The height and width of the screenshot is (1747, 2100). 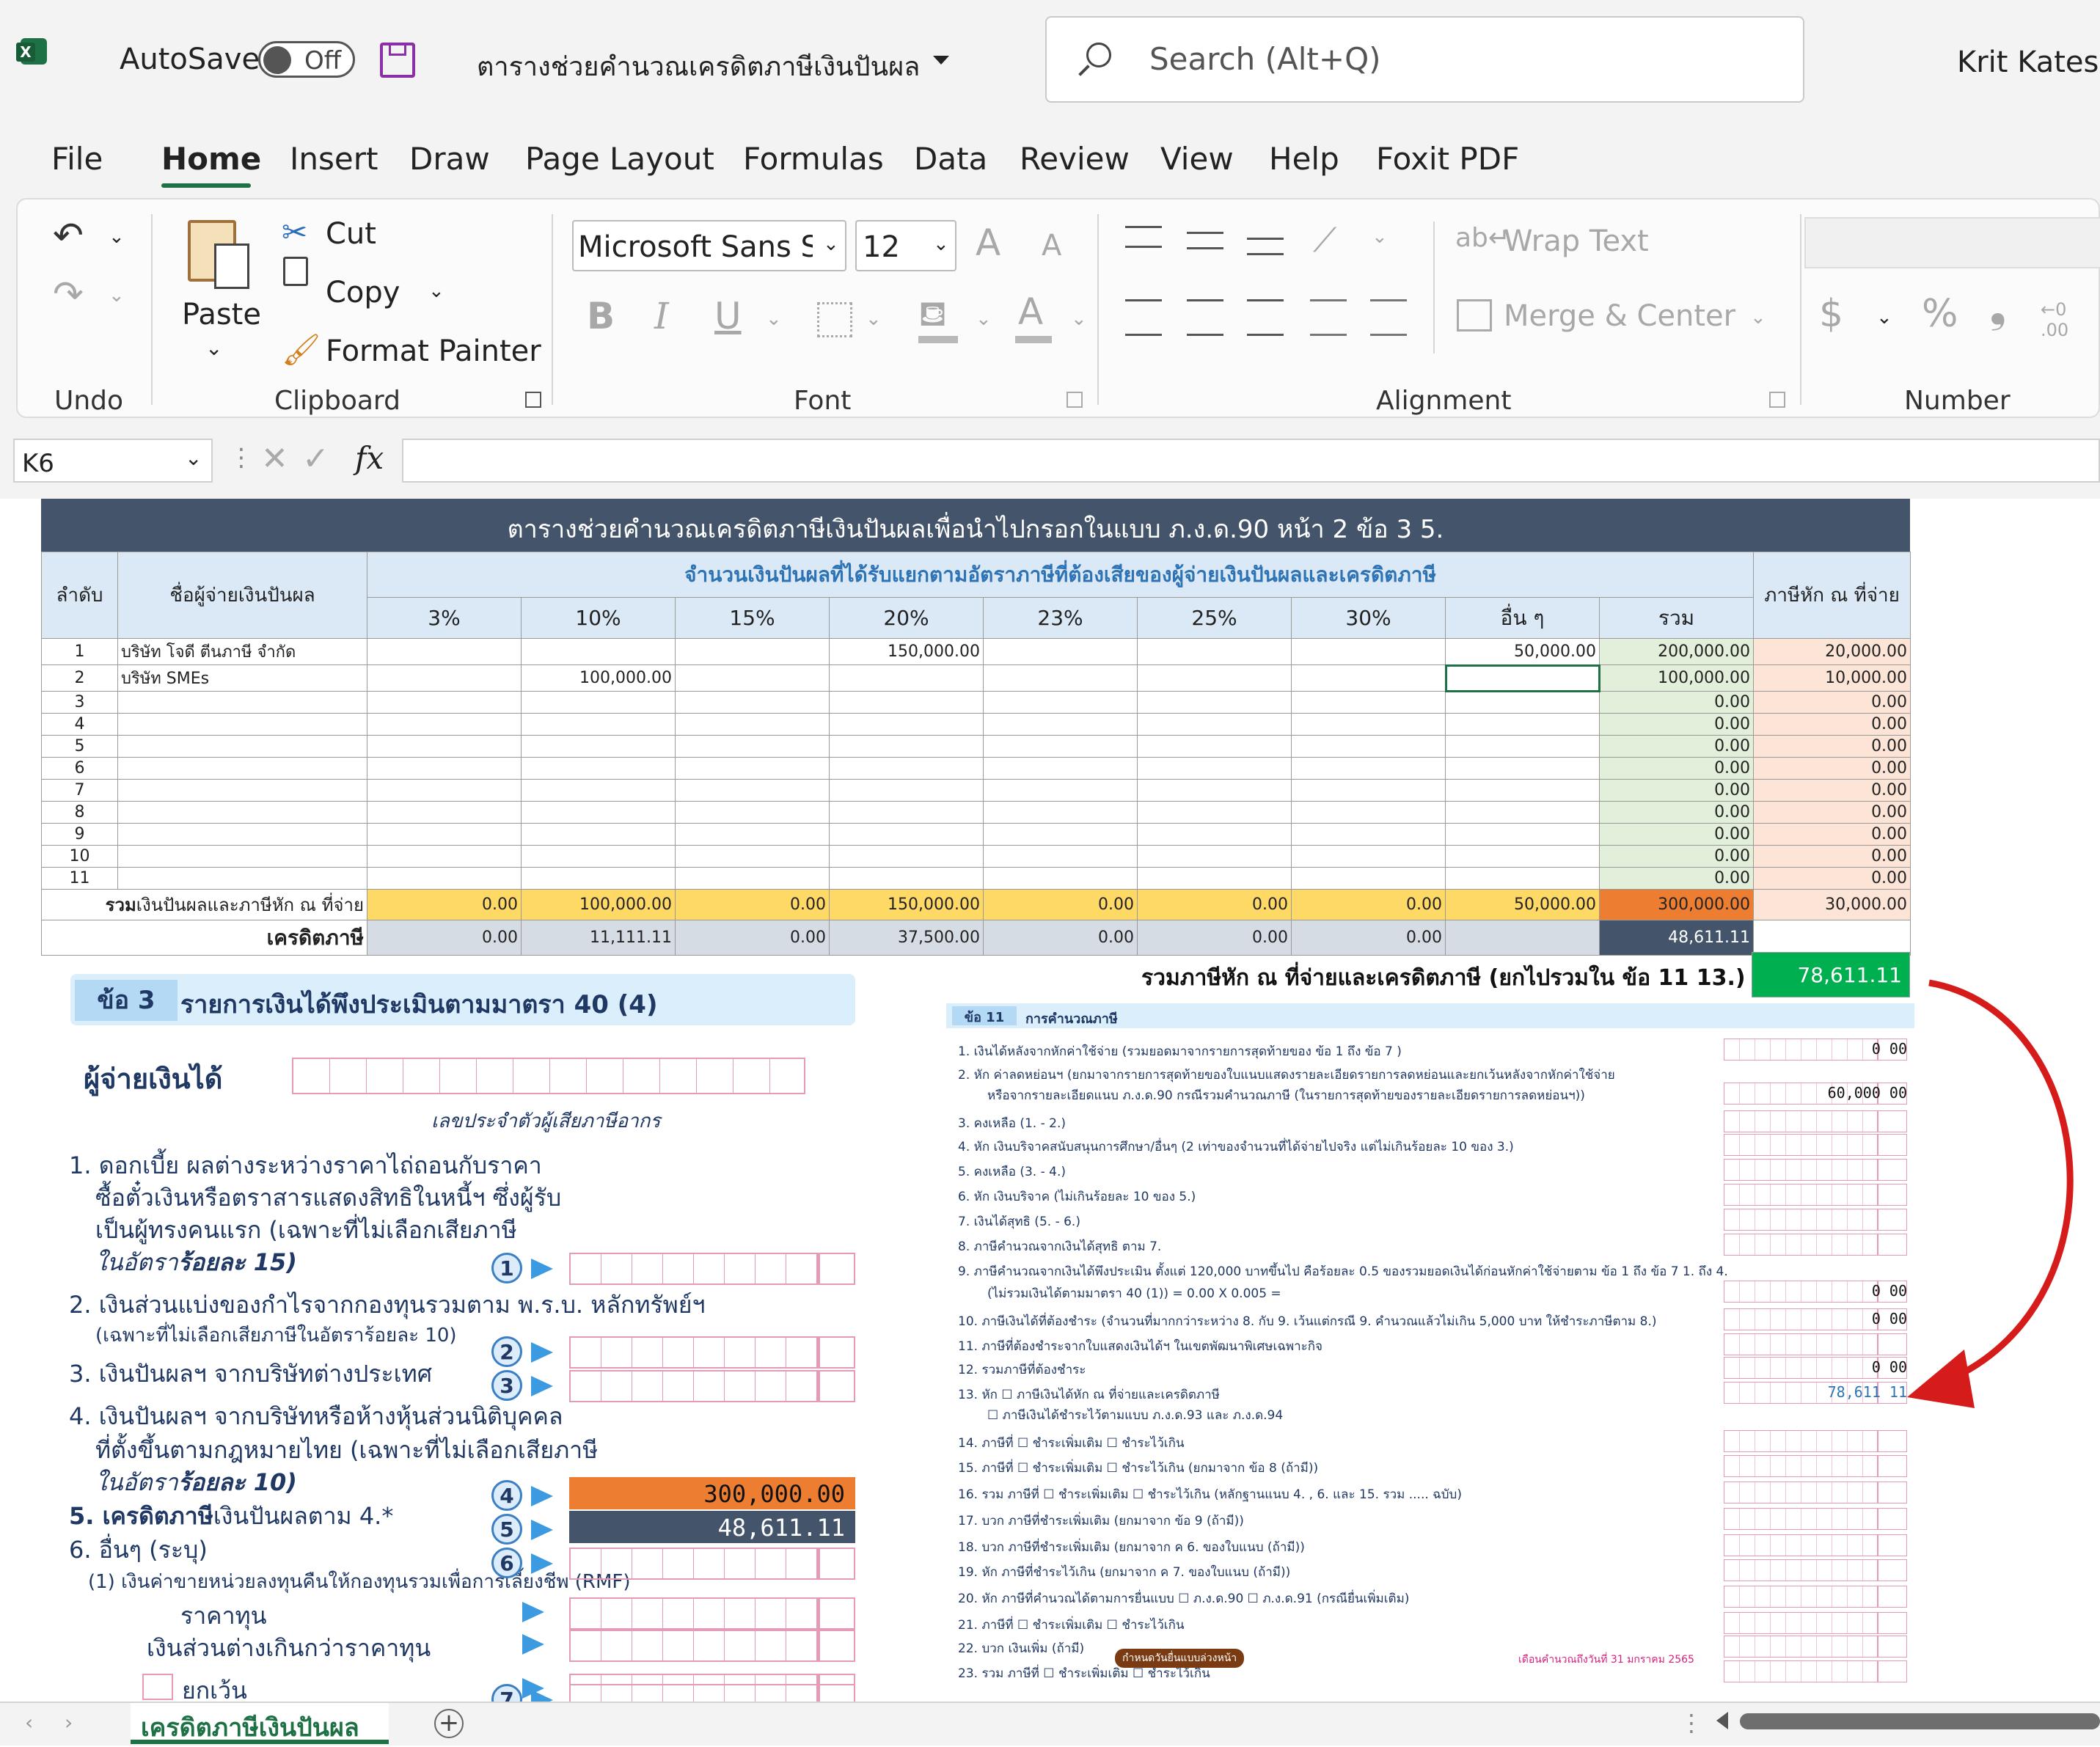 I want to click on decimal-button: ←0 .00, so click(x=2063, y=319).